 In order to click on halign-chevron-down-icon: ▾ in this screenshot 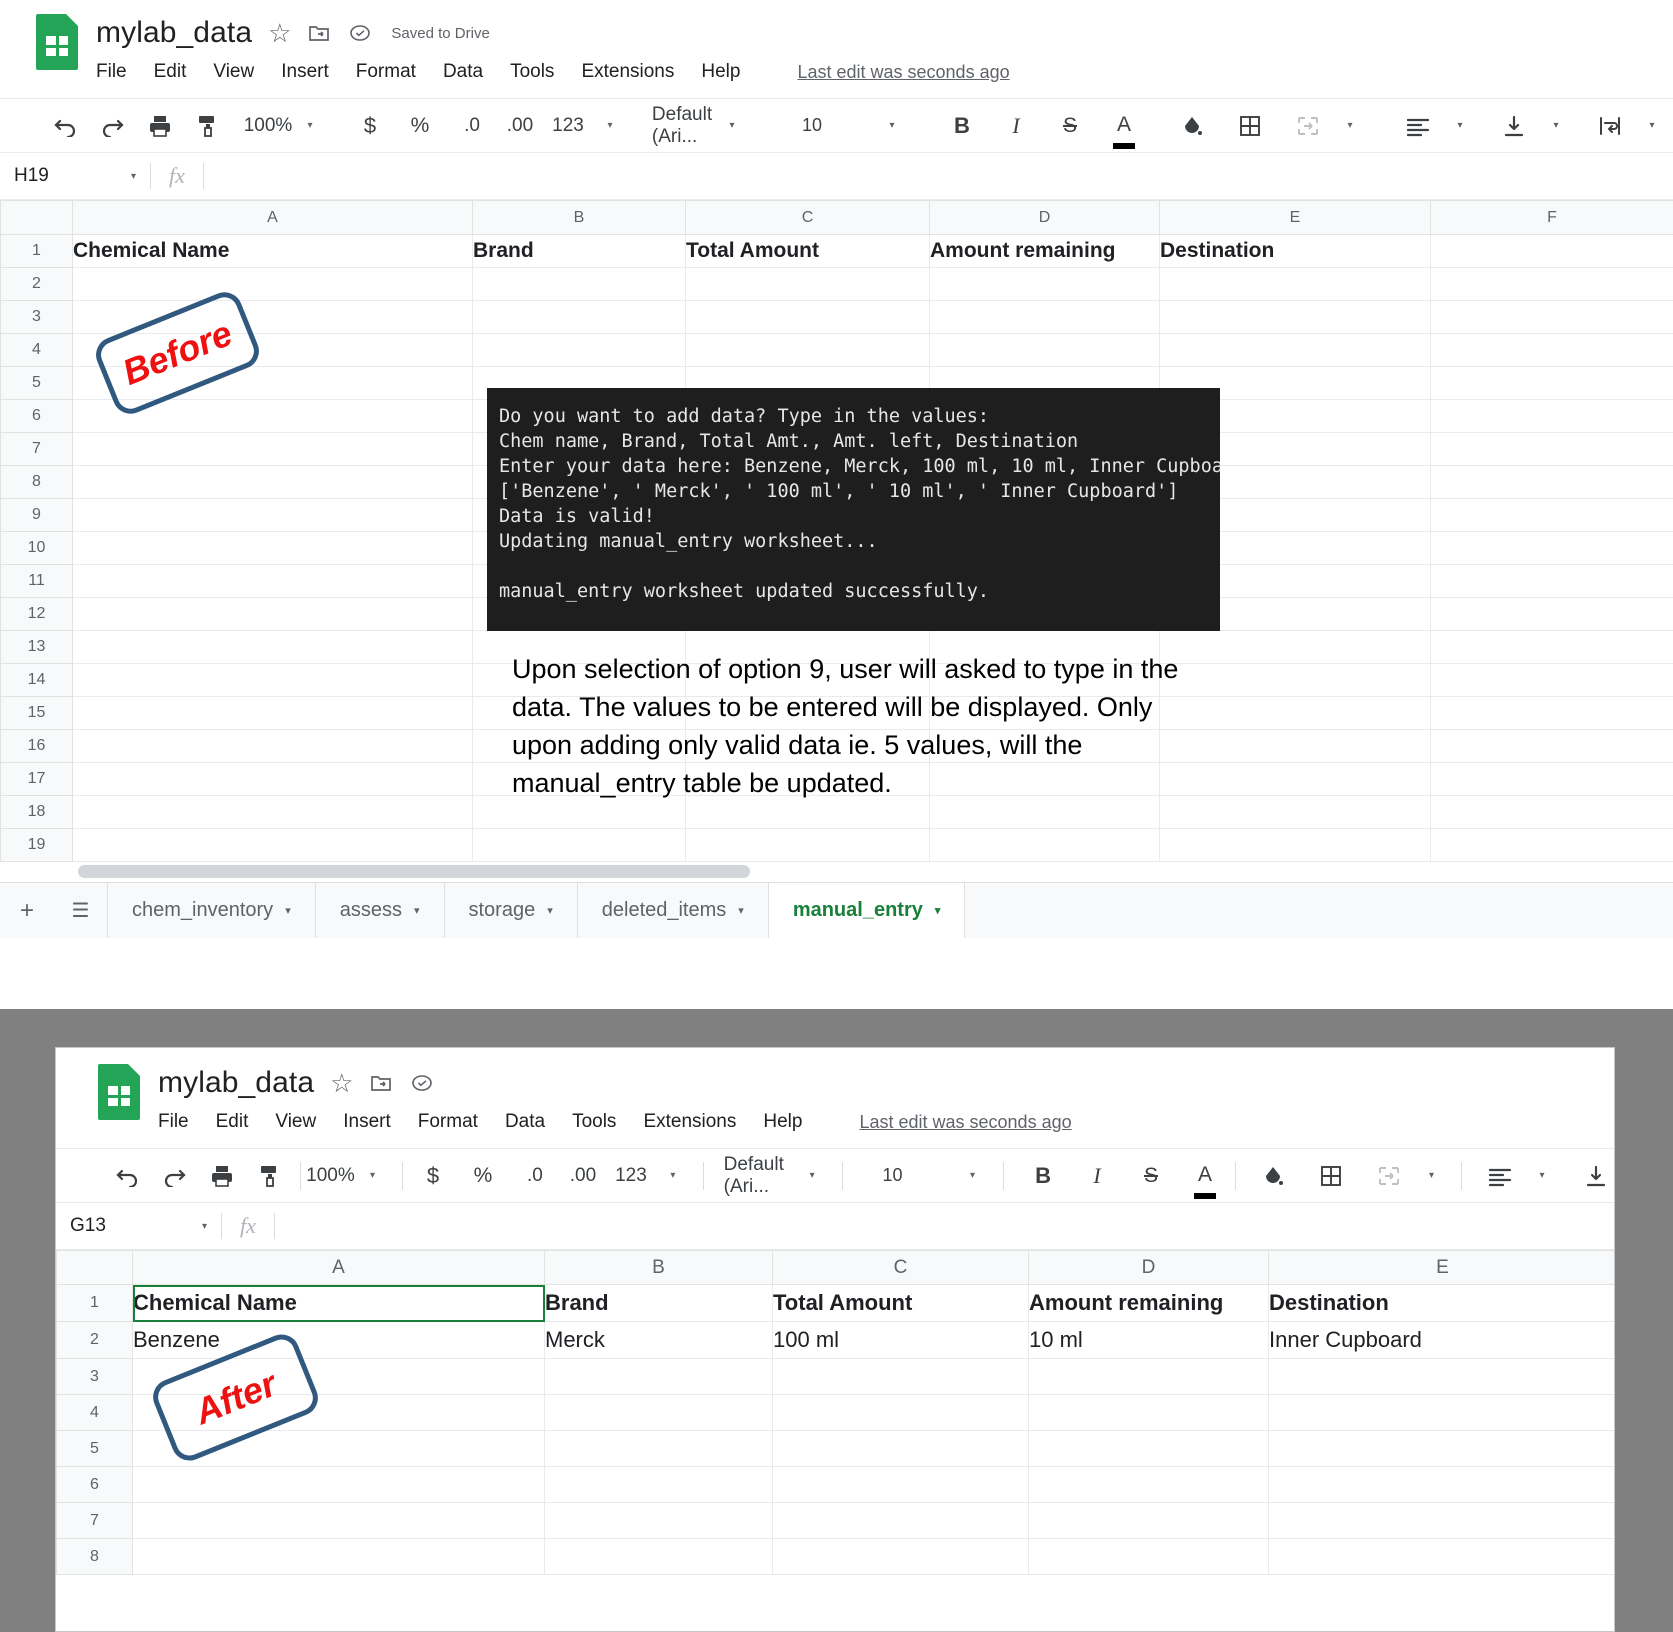, I will do `click(1460, 126)`.